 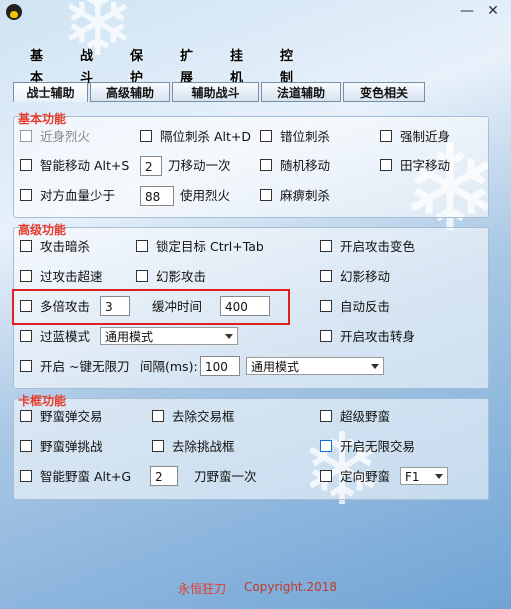 What do you see at coordinates (115, 306) in the screenshot?
I see `multi-attack-input: 3` at bounding box center [115, 306].